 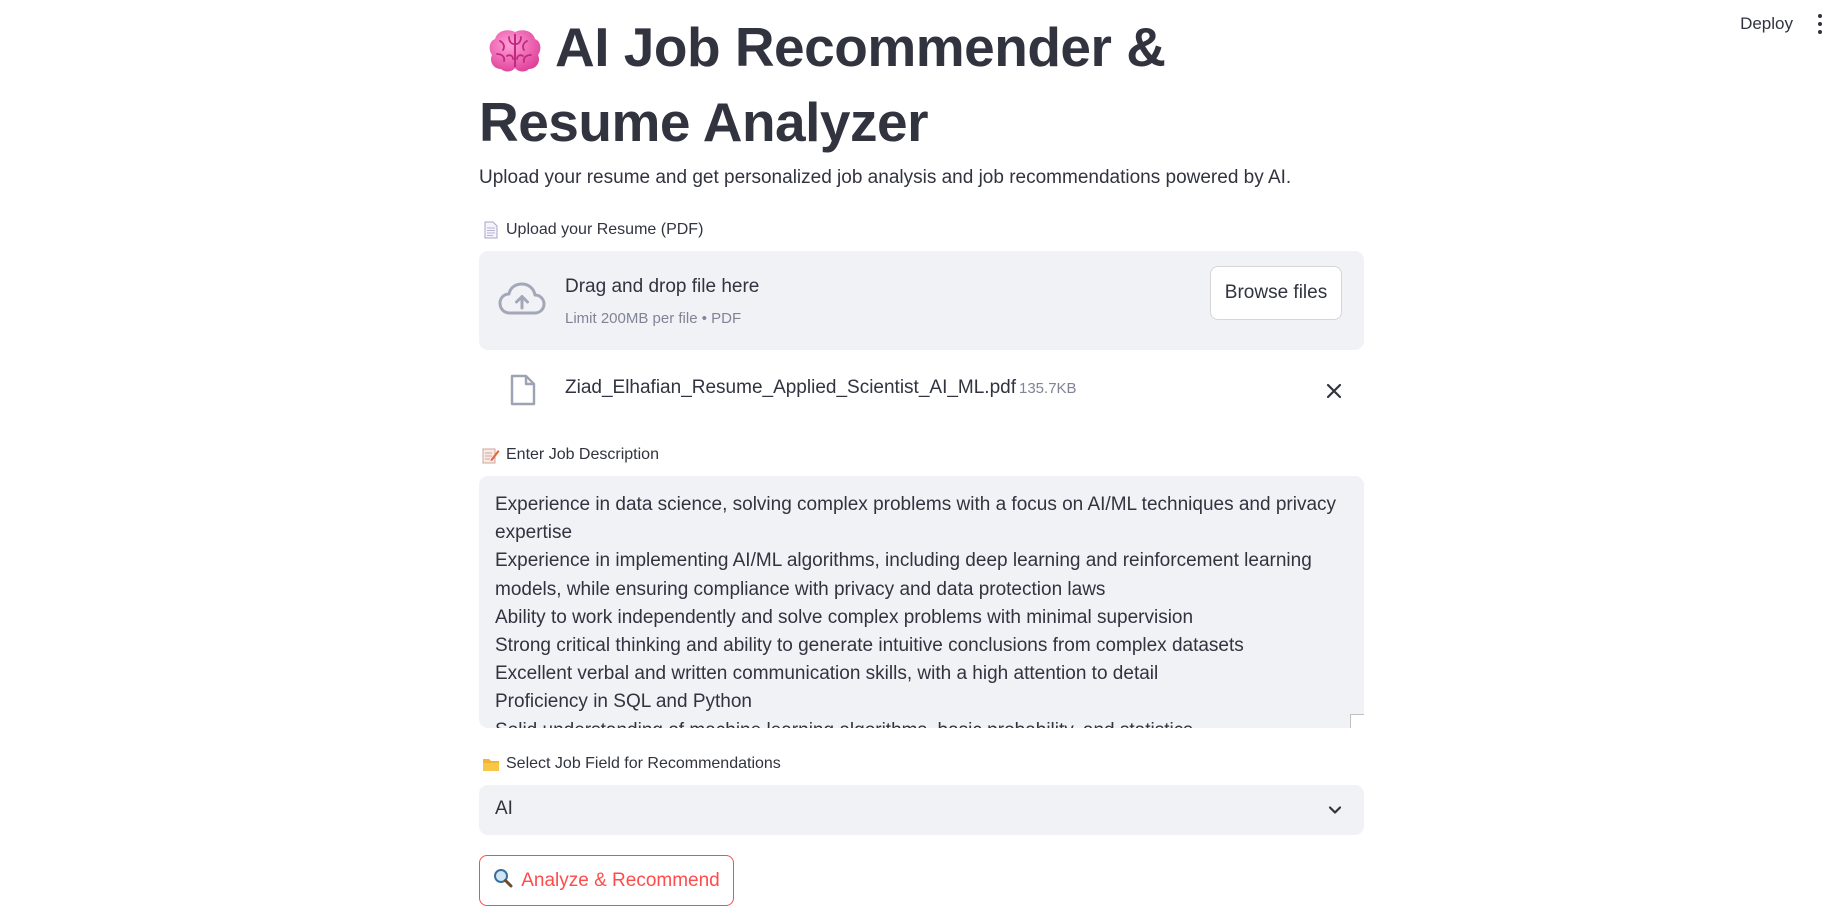 I want to click on uploaded-file-size: 135.7KB, so click(x=1048, y=388).